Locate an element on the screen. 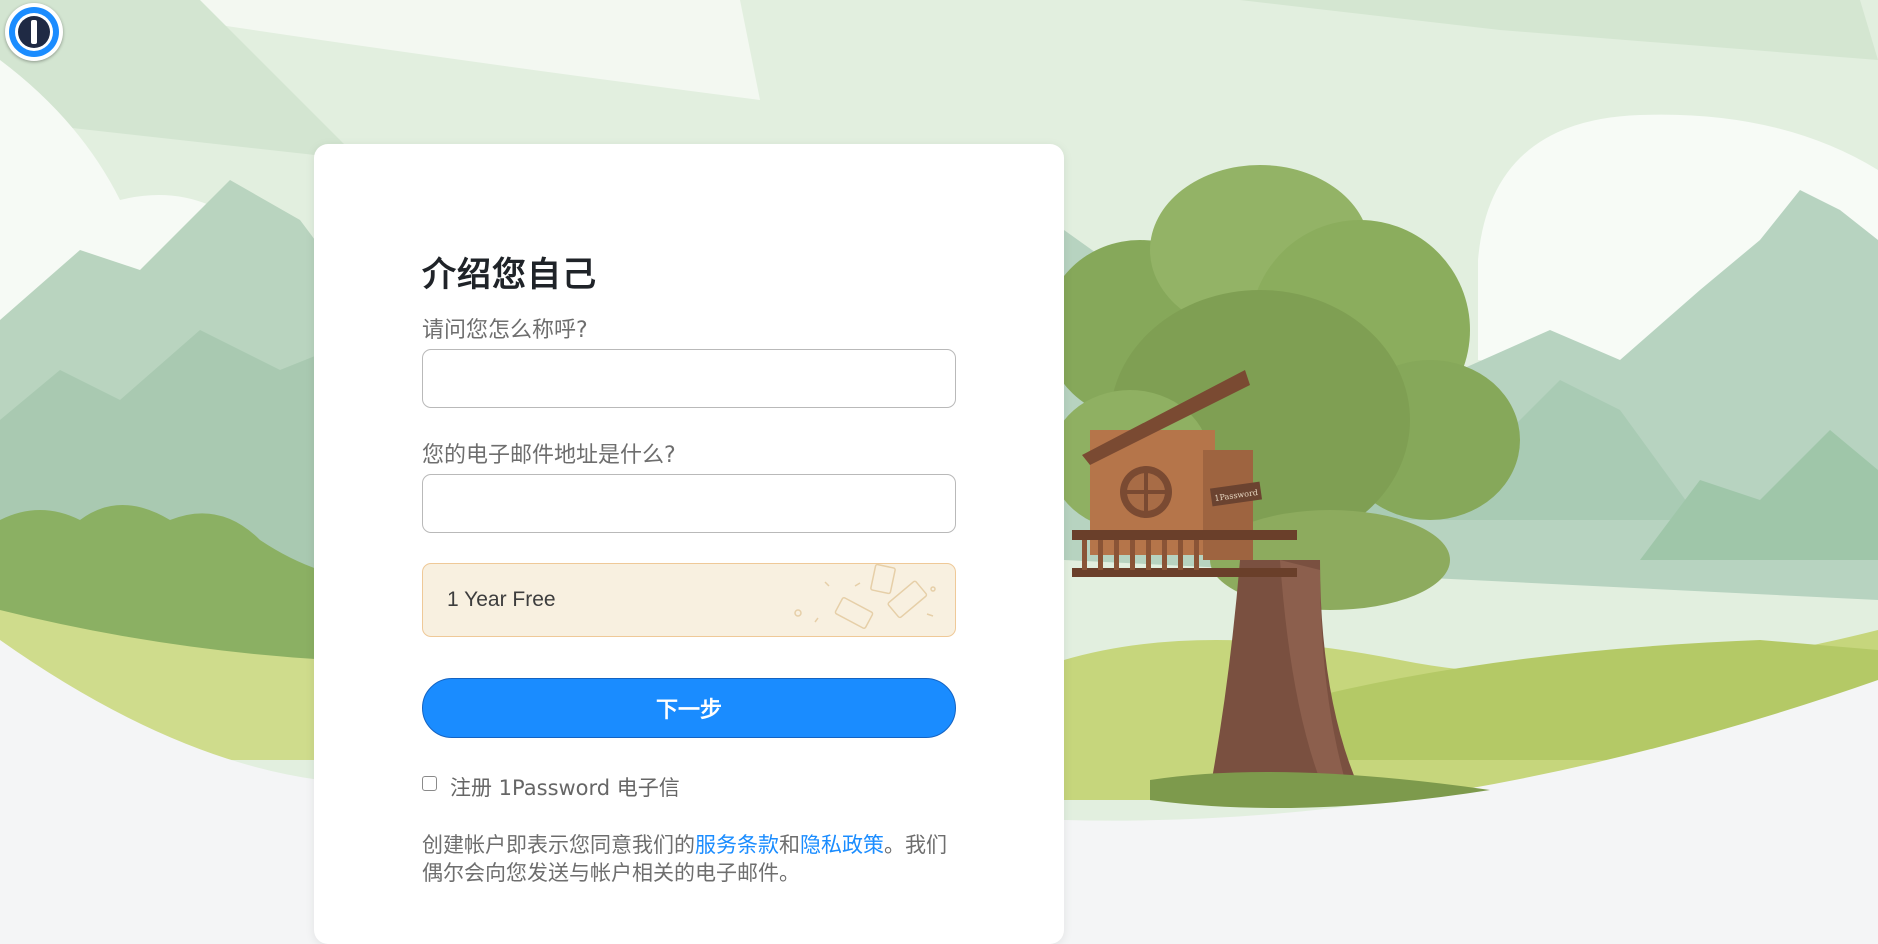 This screenshot has height=944, width=1878. terms-of-service-link: 服务条款 is located at coordinates (737, 845).